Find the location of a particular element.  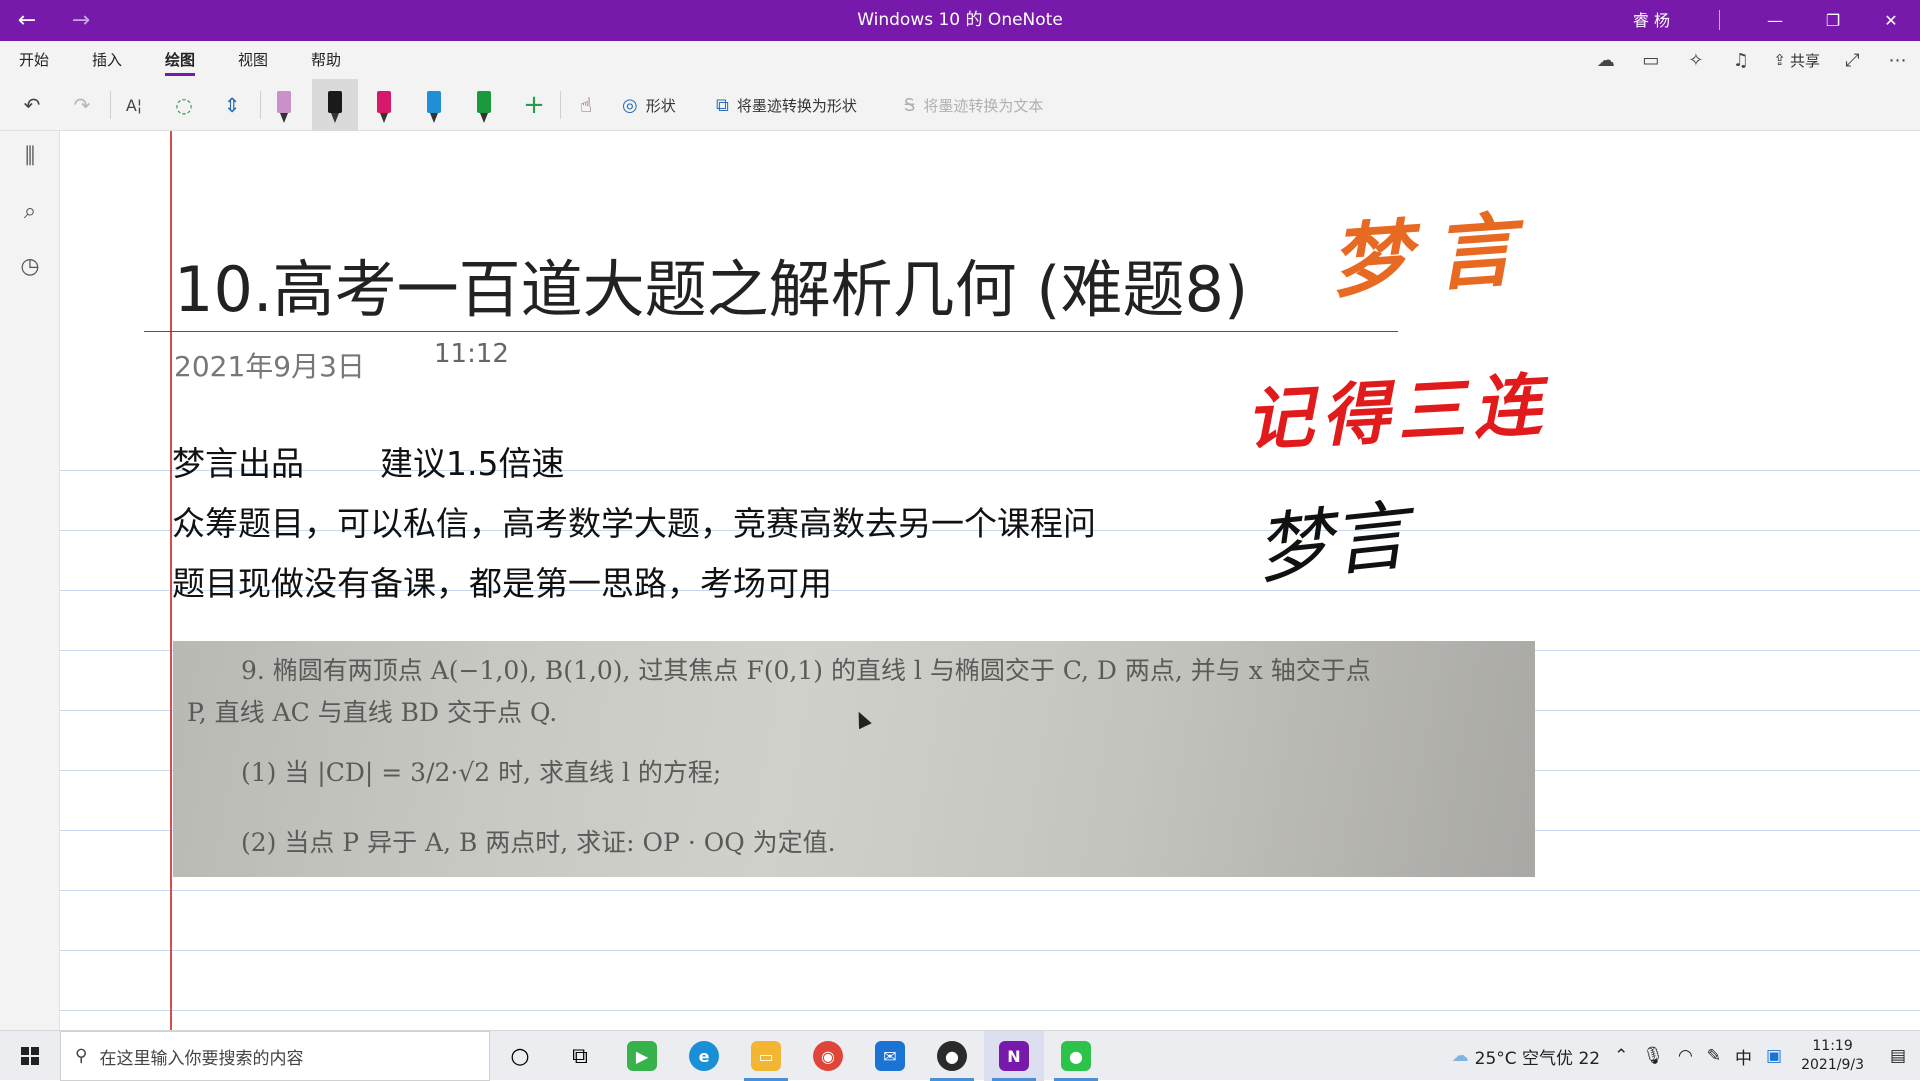

edge-browser-icon: e is located at coordinates (704, 1056).